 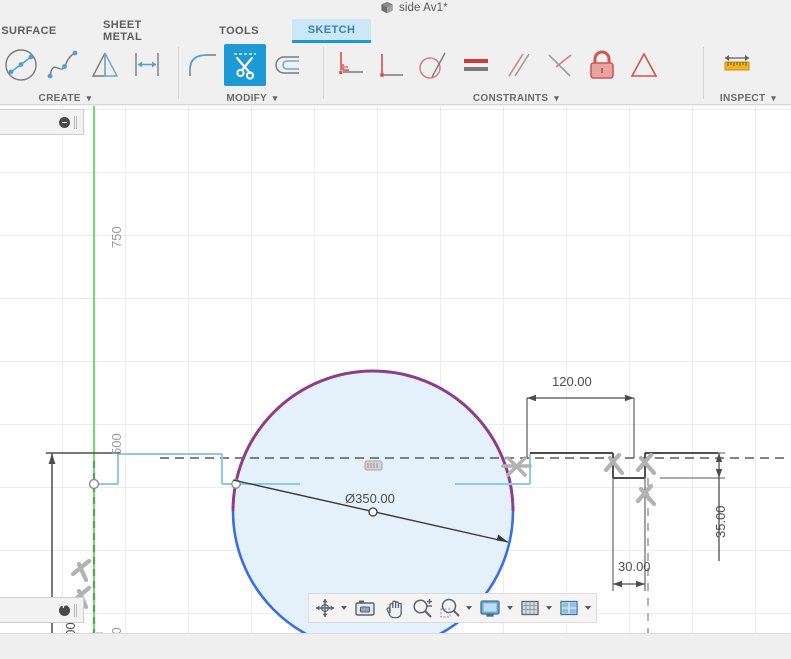 What do you see at coordinates (469, 608) in the screenshot?
I see `zoom-window-dropdown-caret` at bounding box center [469, 608].